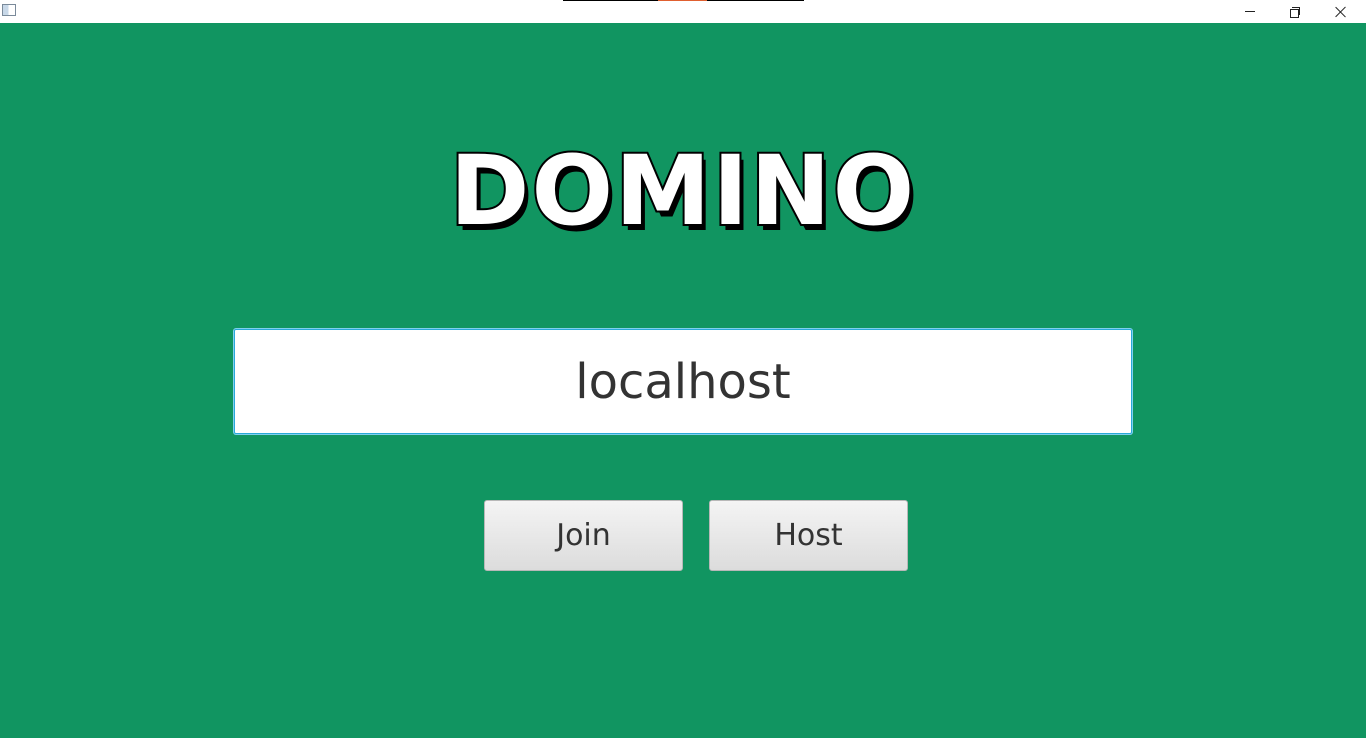  I want to click on game-logo: DOMINO, so click(682, 191).